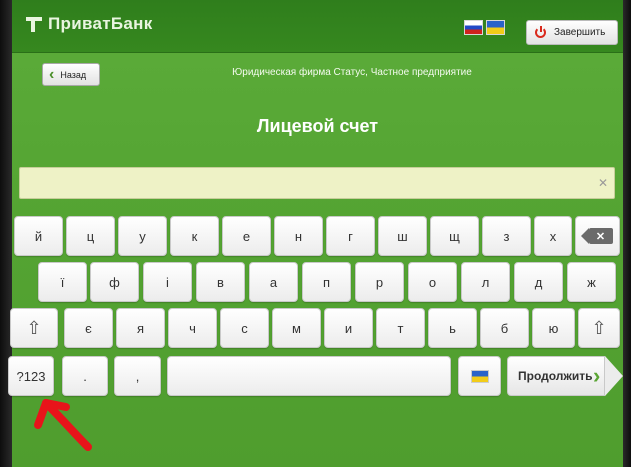 The width and height of the screenshot is (631, 467). I want to click on key-label: ж, so click(591, 282).